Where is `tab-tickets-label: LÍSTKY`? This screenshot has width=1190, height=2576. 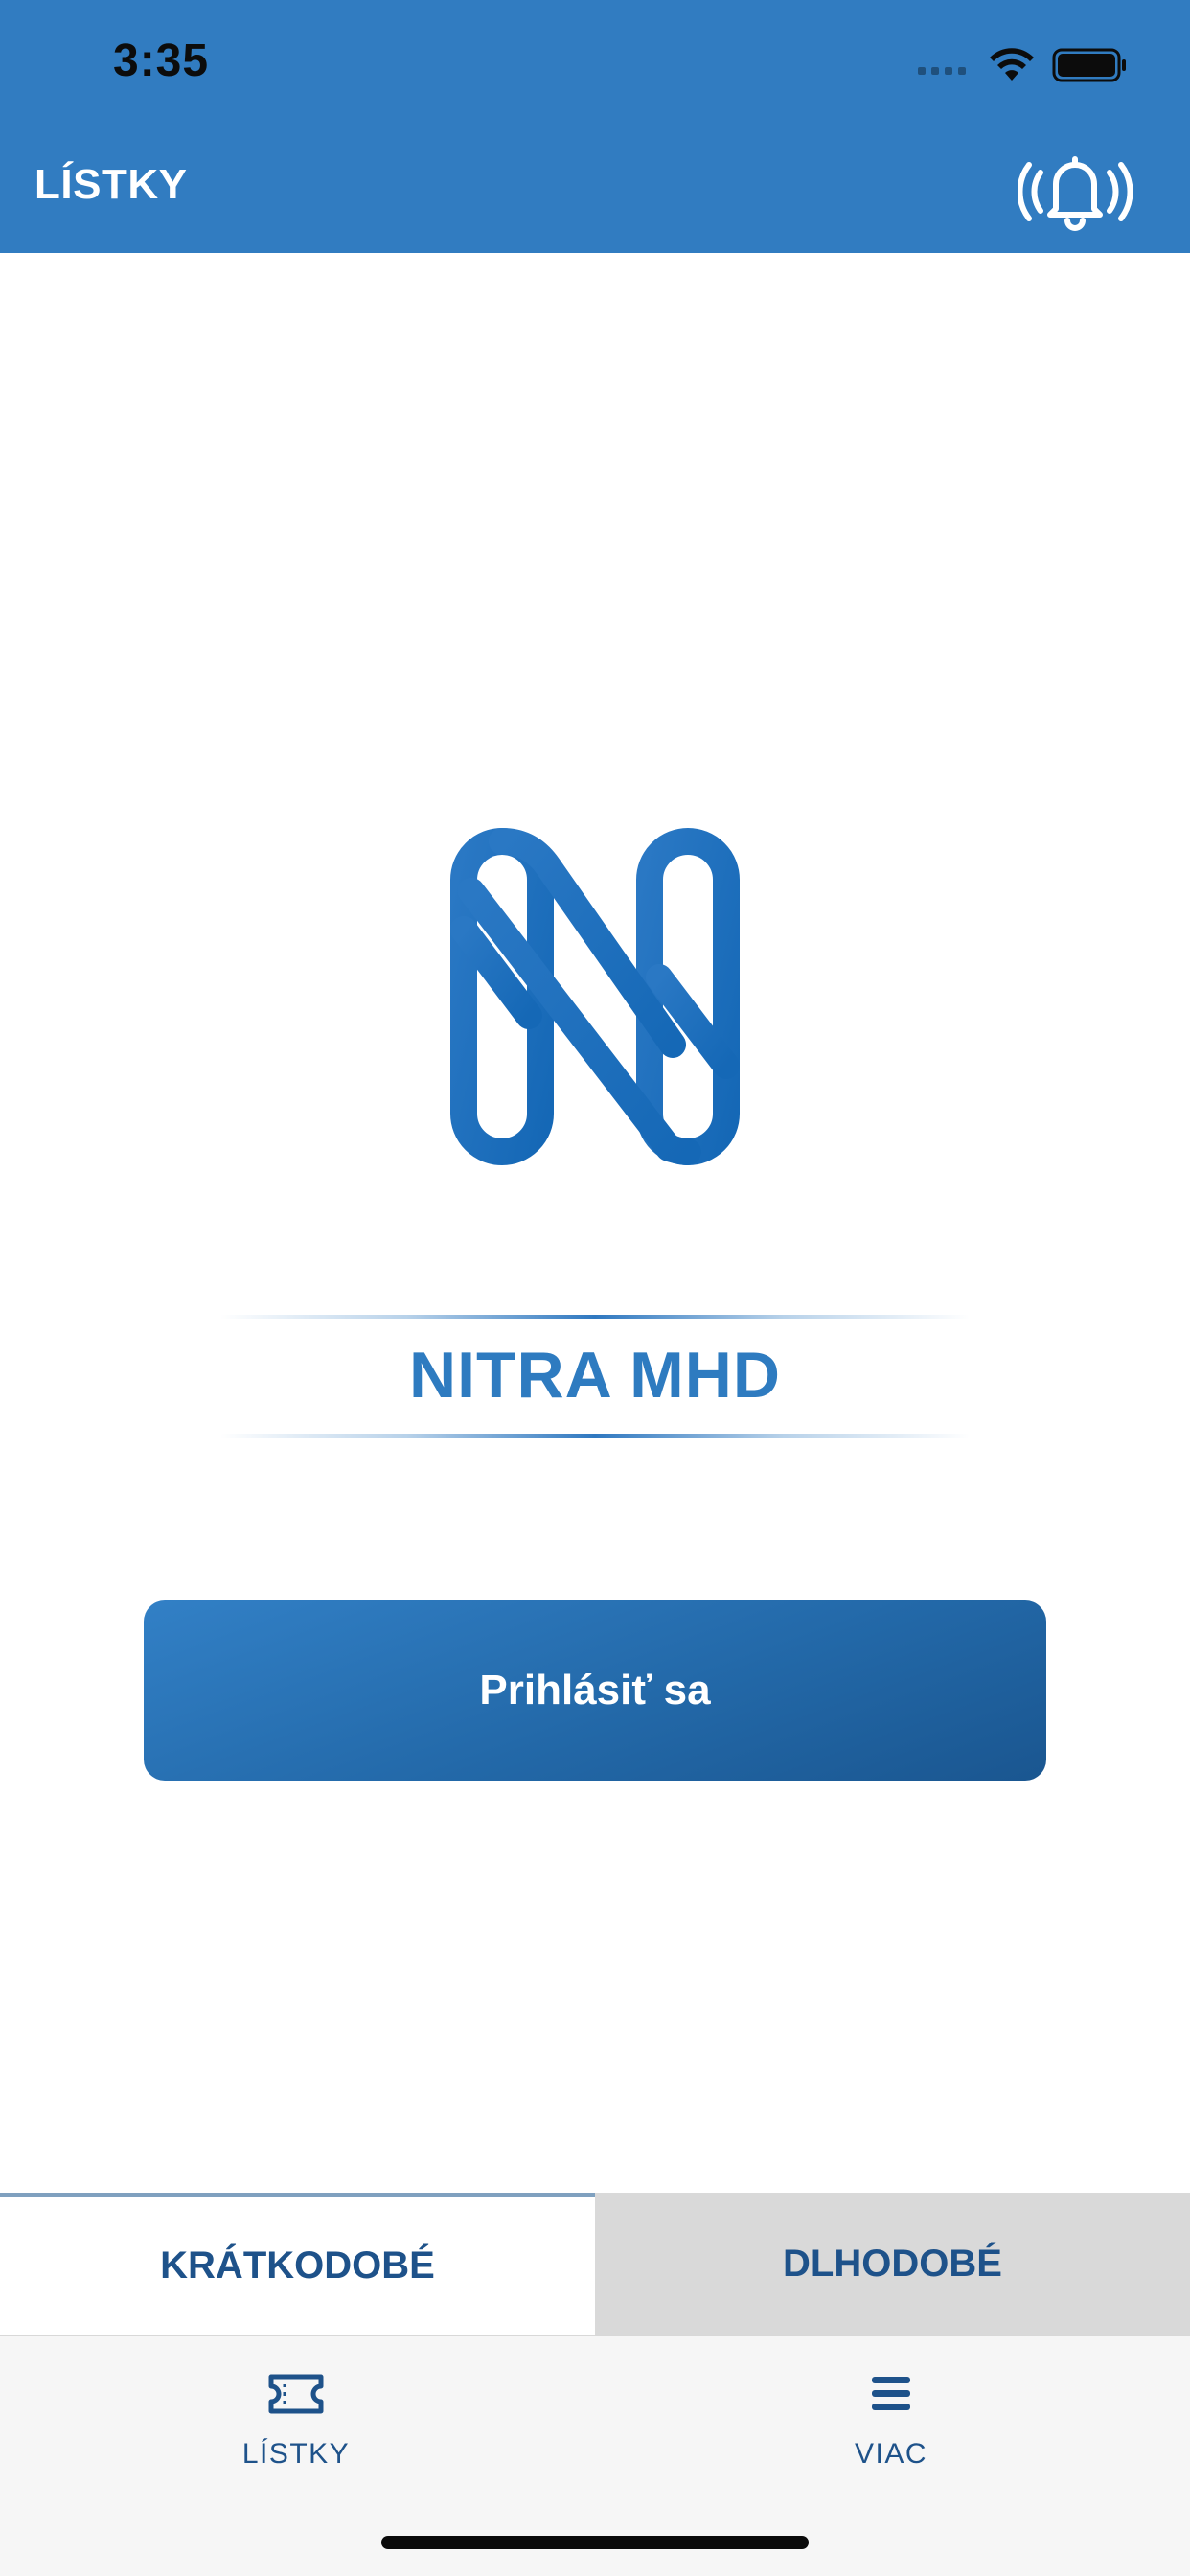
tab-tickets-label: LÍSTKY is located at coordinates (296, 2454).